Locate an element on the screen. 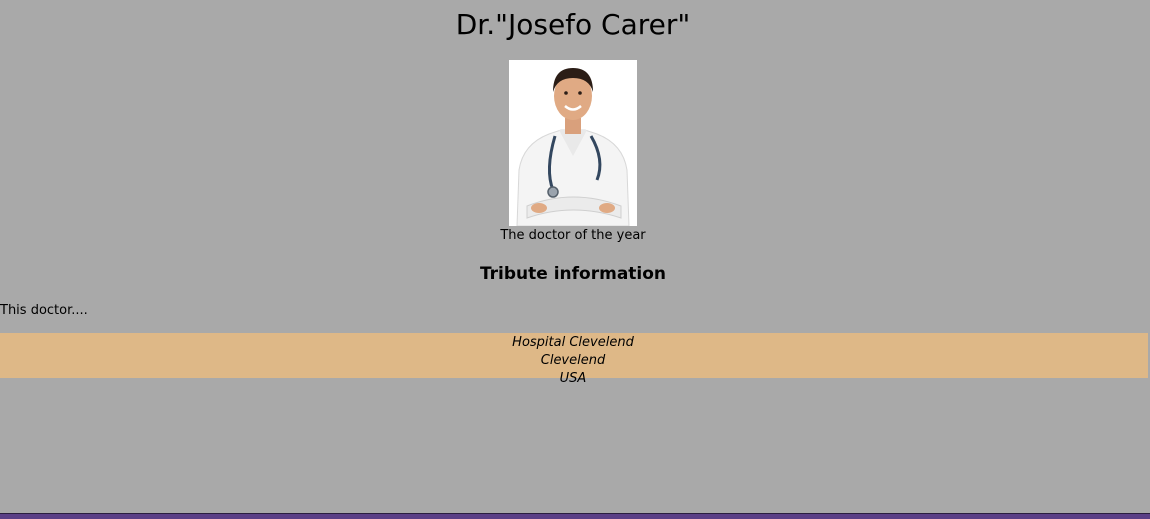  address-block: Hospital Clevelend Clevelend USA is located at coordinates (573, 361).